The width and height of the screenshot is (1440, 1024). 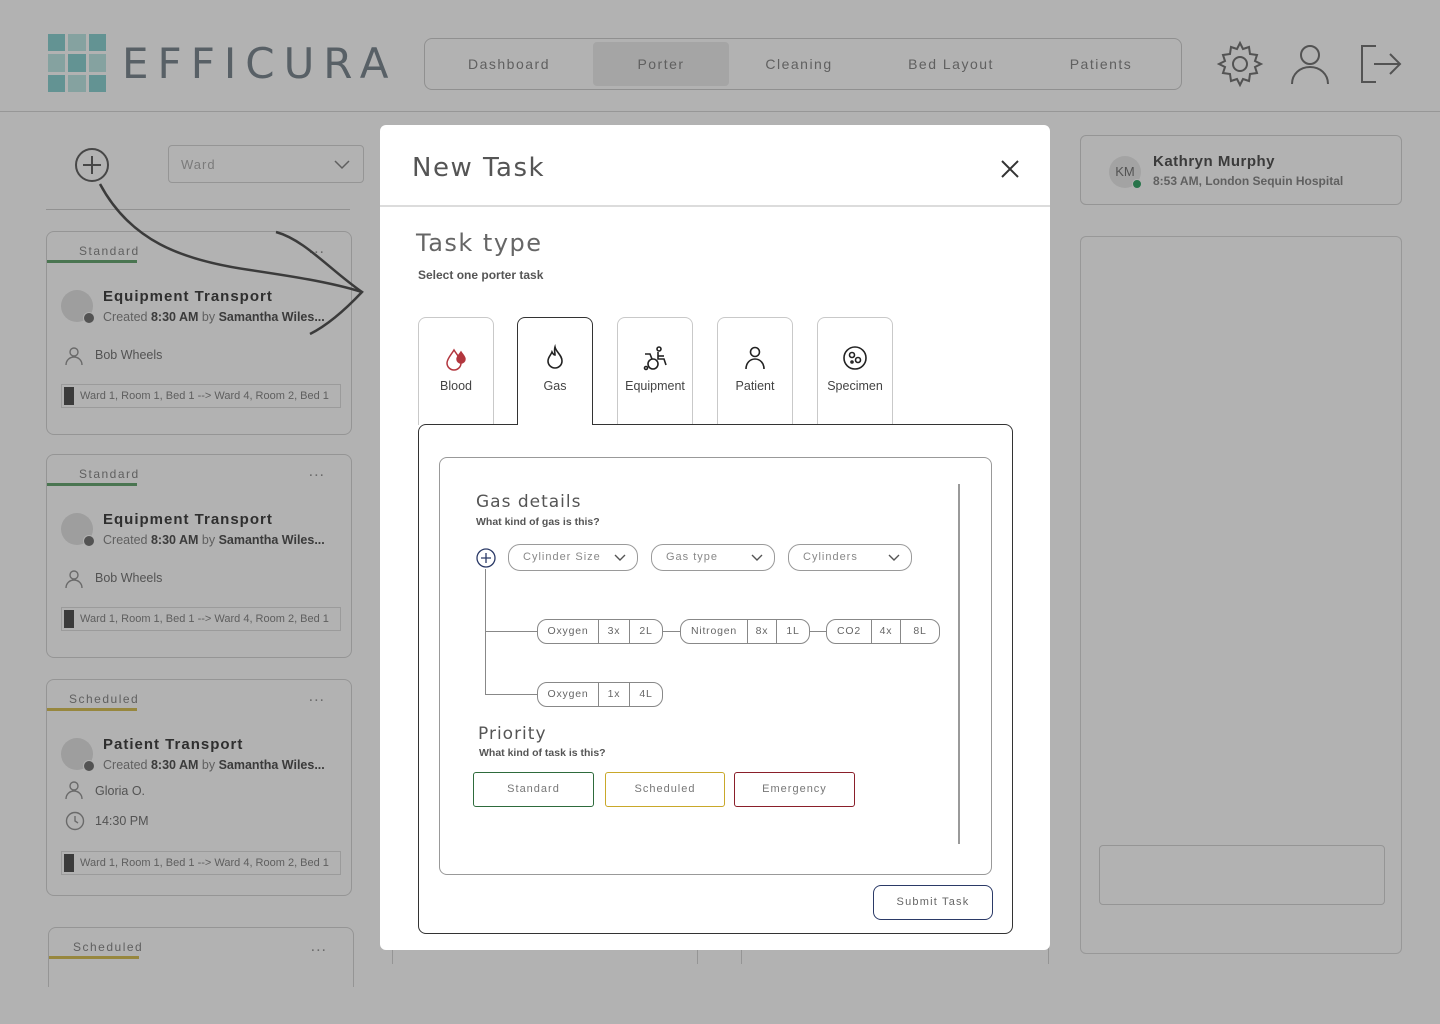 What do you see at coordinates (745, 631) in the screenshot?
I see `gas-entry-chip: Nitrogen 8x 1L` at bounding box center [745, 631].